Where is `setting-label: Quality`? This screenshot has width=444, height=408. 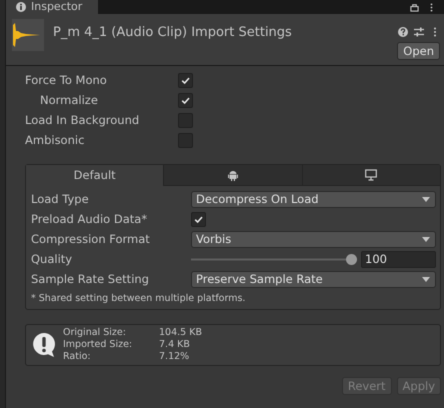
setting-label: Quality is located at coordinates (52, 259).